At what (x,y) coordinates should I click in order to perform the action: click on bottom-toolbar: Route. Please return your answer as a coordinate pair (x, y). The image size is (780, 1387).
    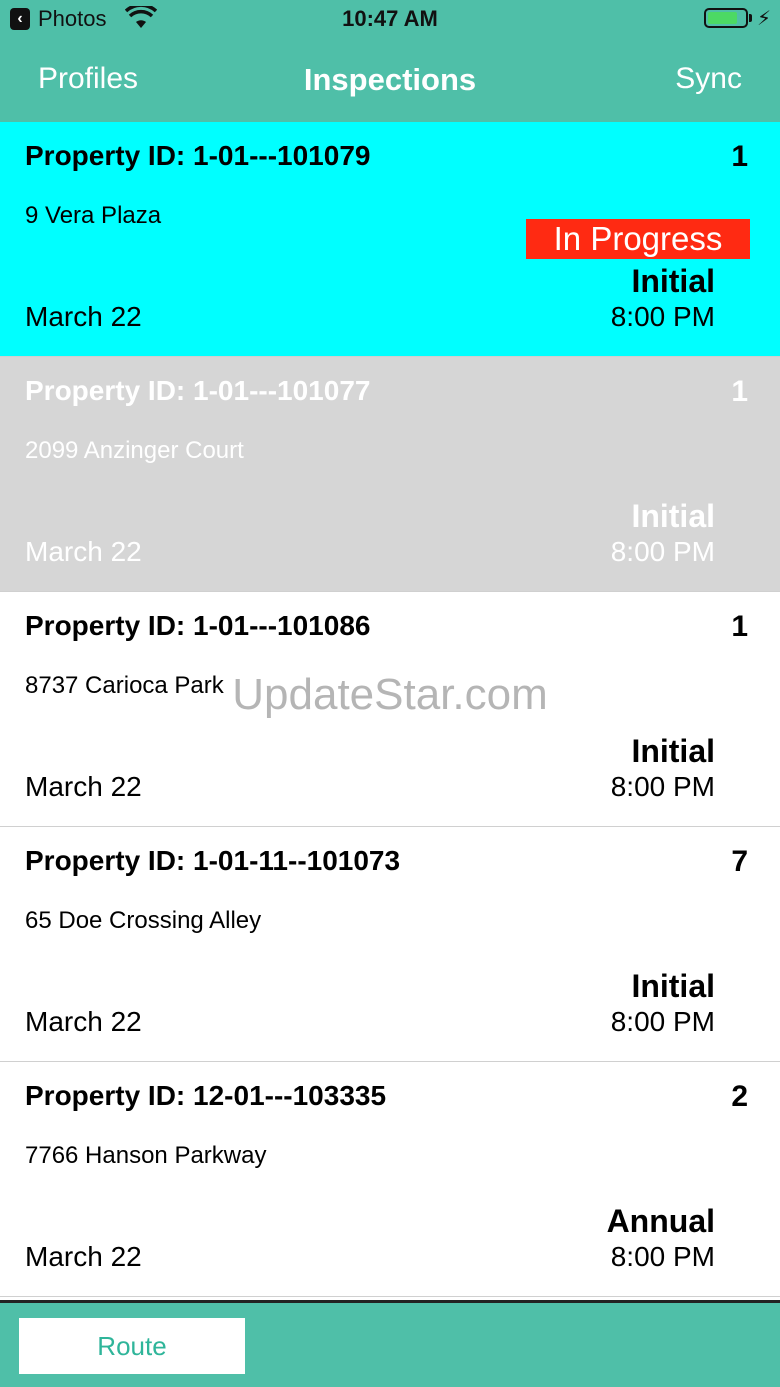
    Looking at the image, I should click on (390, 1343).